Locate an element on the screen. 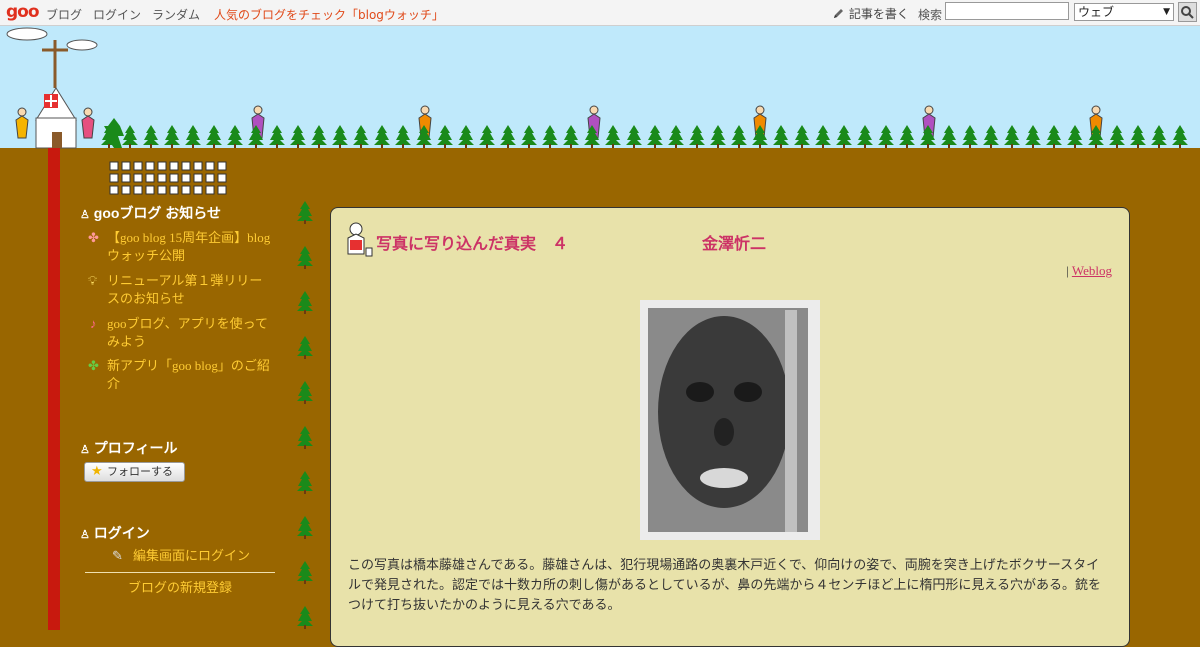 The image size is (1200, 647). follow-button: ★ フォローする is located at coordinates (134, 472).